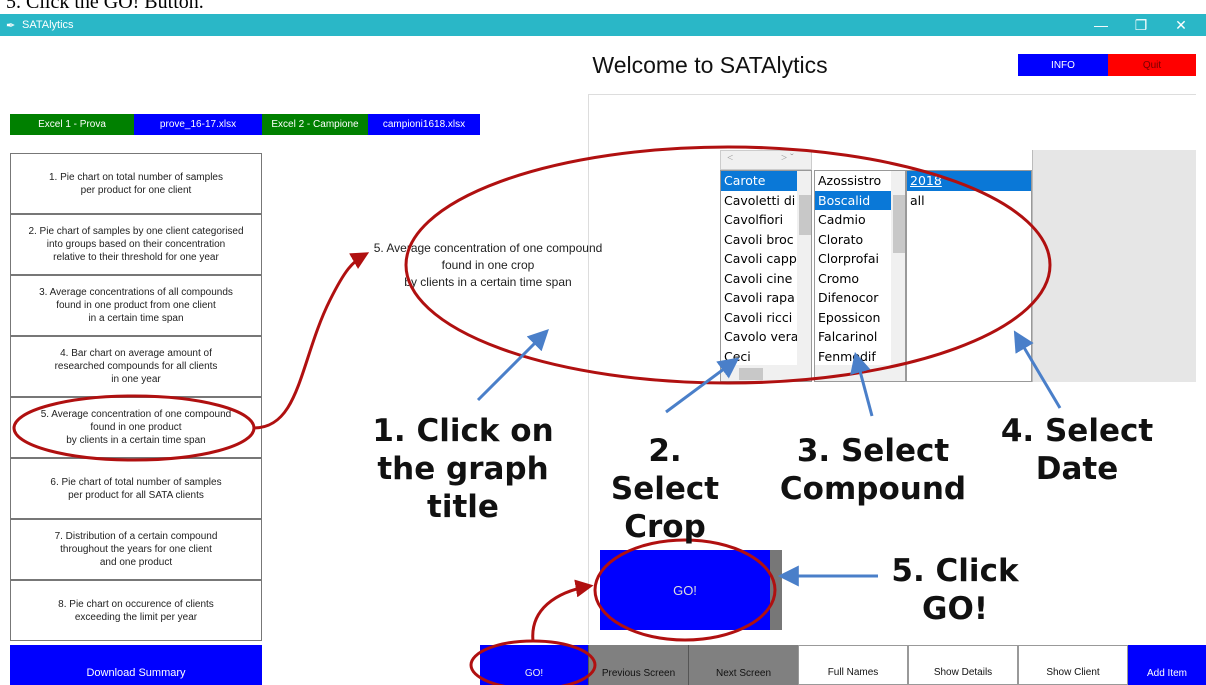 The width and height of the screenshot is (1206, 685). Describe the element at coordinates (702, 385) in the screenshot. I see `blue-arrow-step2` at that location.